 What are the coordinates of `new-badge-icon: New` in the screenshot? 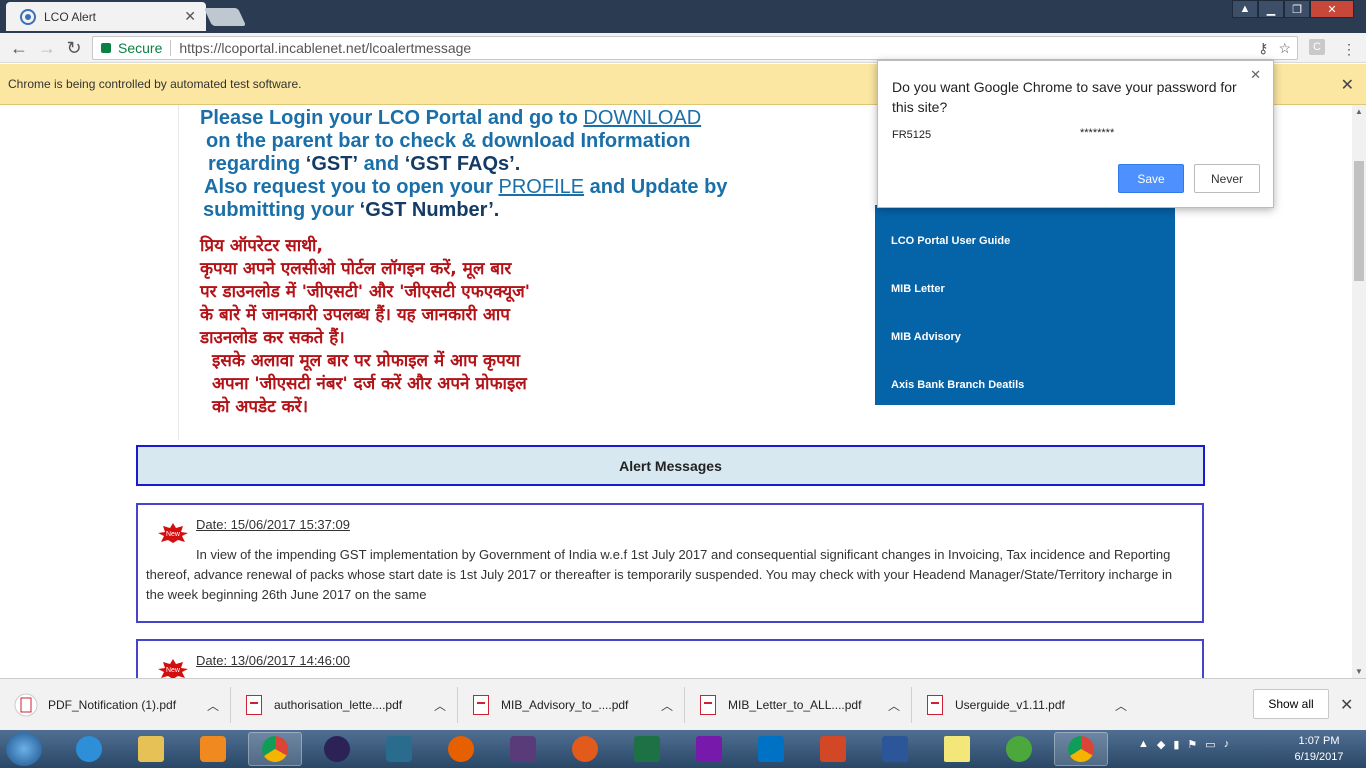 It's located at (173, 668).